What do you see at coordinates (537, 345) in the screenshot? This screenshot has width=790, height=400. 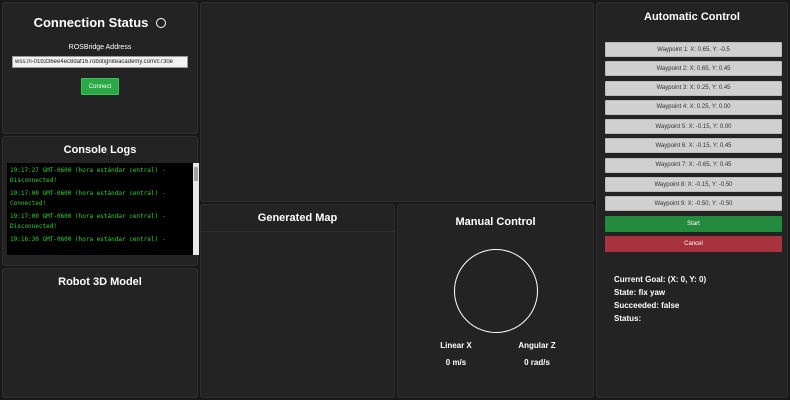 I see `angular-z-label: Angular Z` at bounding box center [537, 345].